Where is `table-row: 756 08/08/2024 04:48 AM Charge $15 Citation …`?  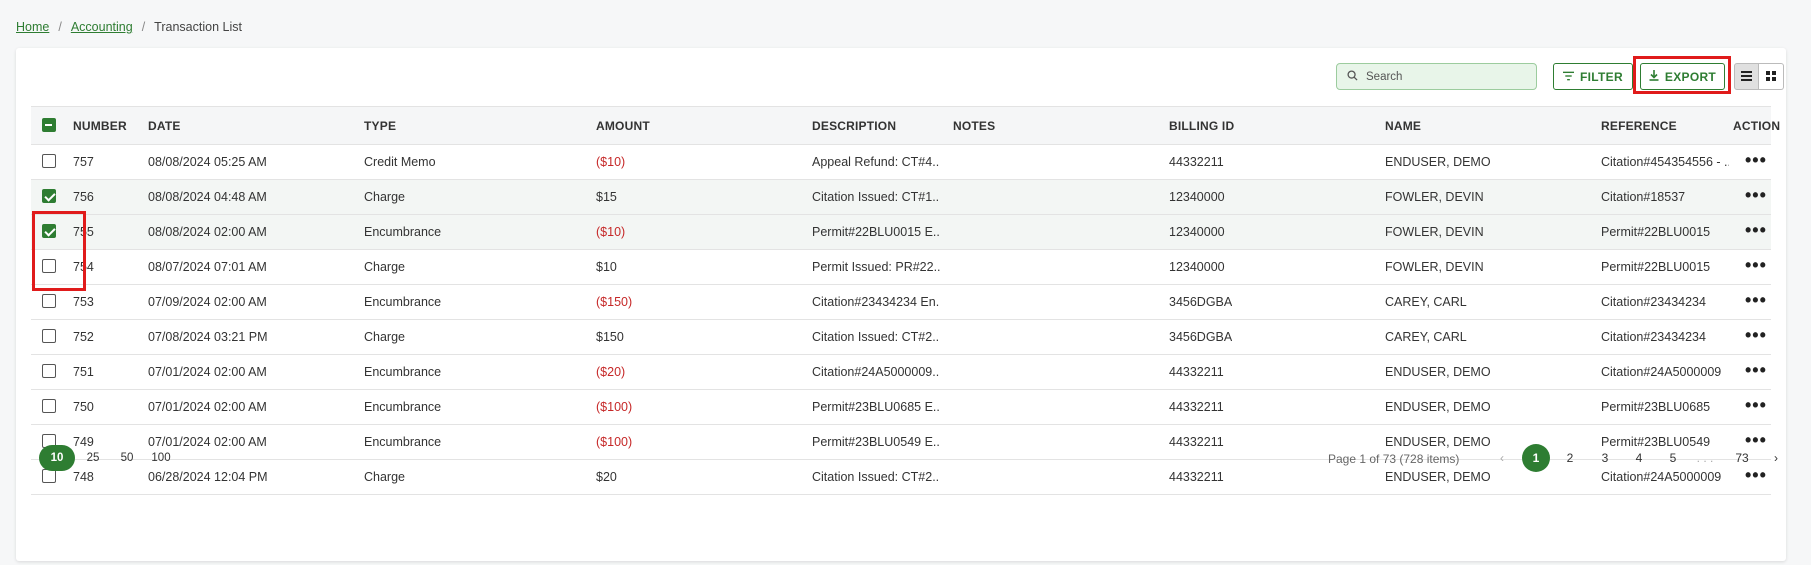 table-row: 756 08/08/2024 04:48 AM Charge $15 Citation … is located at coordinates (901, 197).